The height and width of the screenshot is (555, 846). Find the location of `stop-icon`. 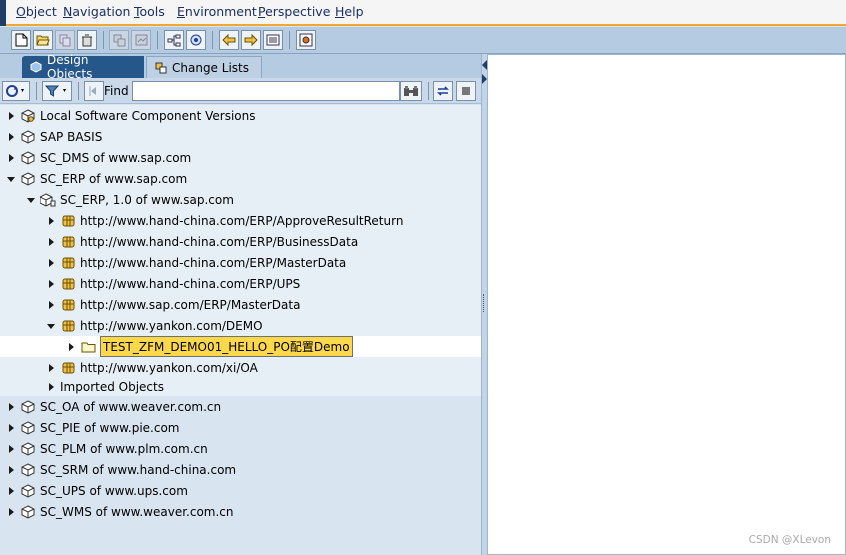

stop-icon is located at coordinates (466, 91).